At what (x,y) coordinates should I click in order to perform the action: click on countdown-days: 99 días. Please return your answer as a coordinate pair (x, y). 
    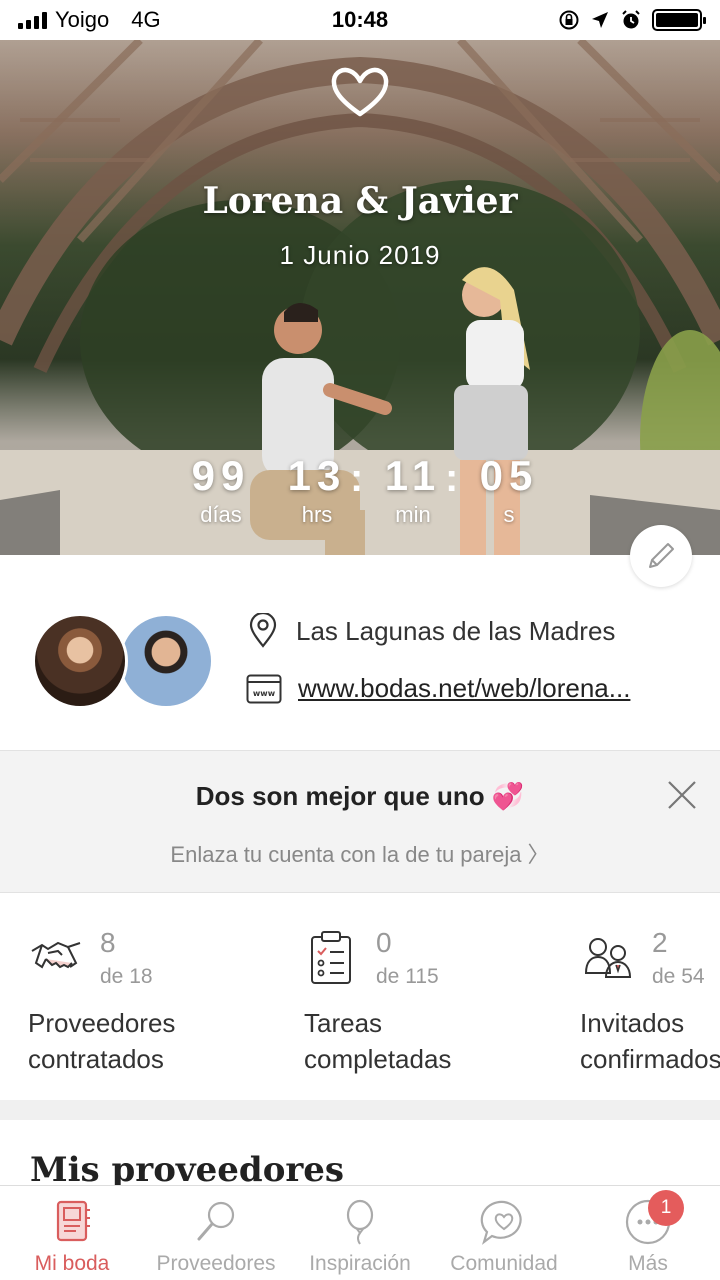
    Looking at the image, I should click on (221, 490).